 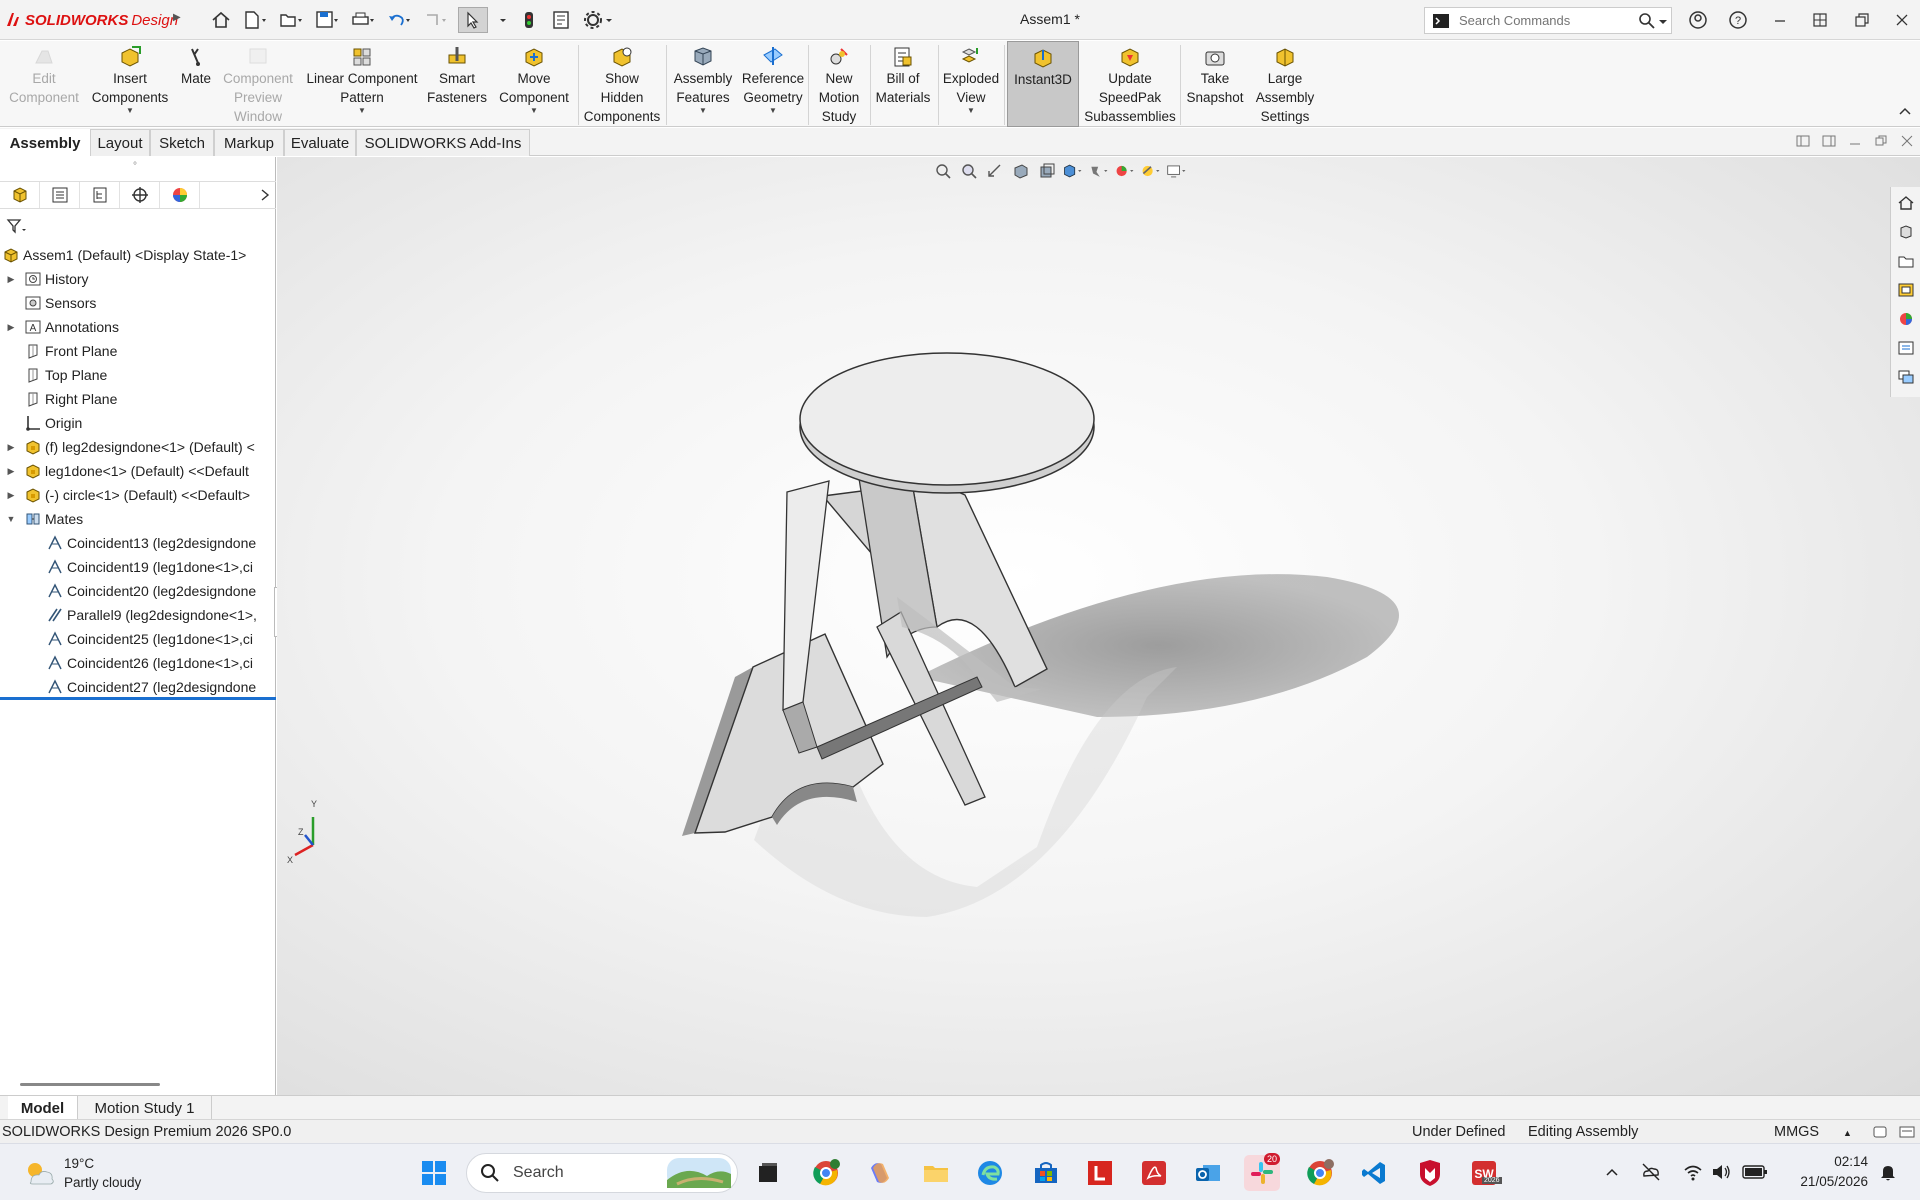 What do you see at coordinates (137, 663) in the screenshot?
I see `mate-tree-item: Coincident26 (leg1done<1>,ci` at bounding box center [137, 663].